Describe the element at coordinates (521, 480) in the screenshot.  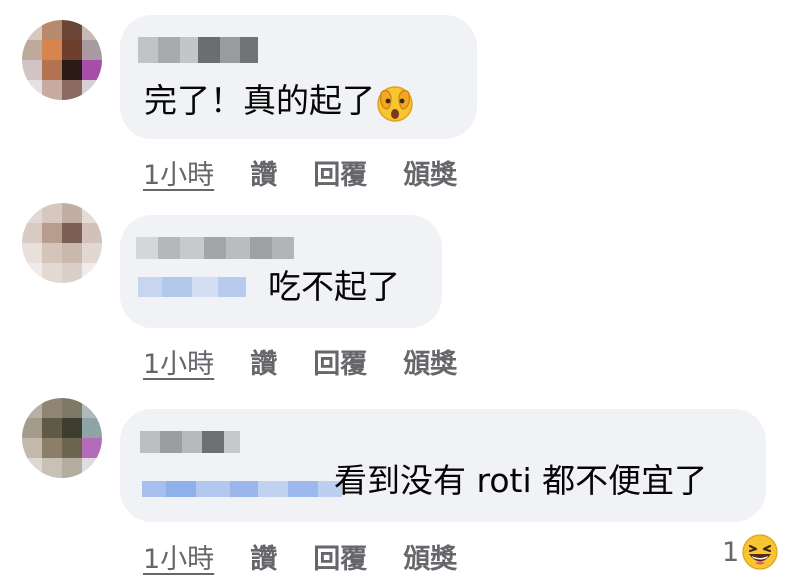
I see `comment-text: 看到没有 roti 都不便宜了` at that location.